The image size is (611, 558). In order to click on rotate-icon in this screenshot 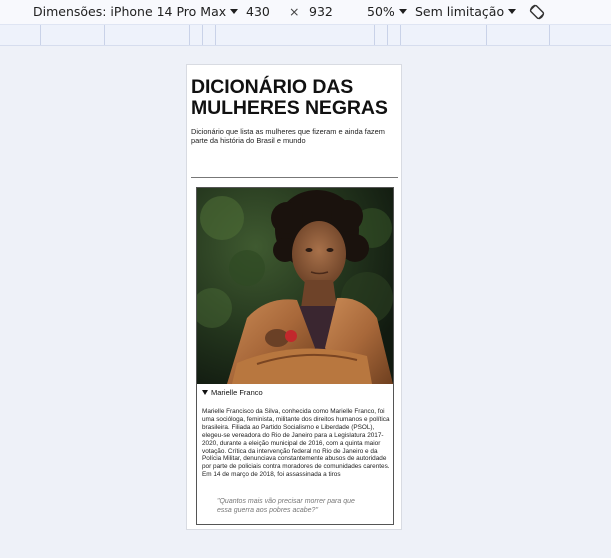, I will do `click(537, 12)`.